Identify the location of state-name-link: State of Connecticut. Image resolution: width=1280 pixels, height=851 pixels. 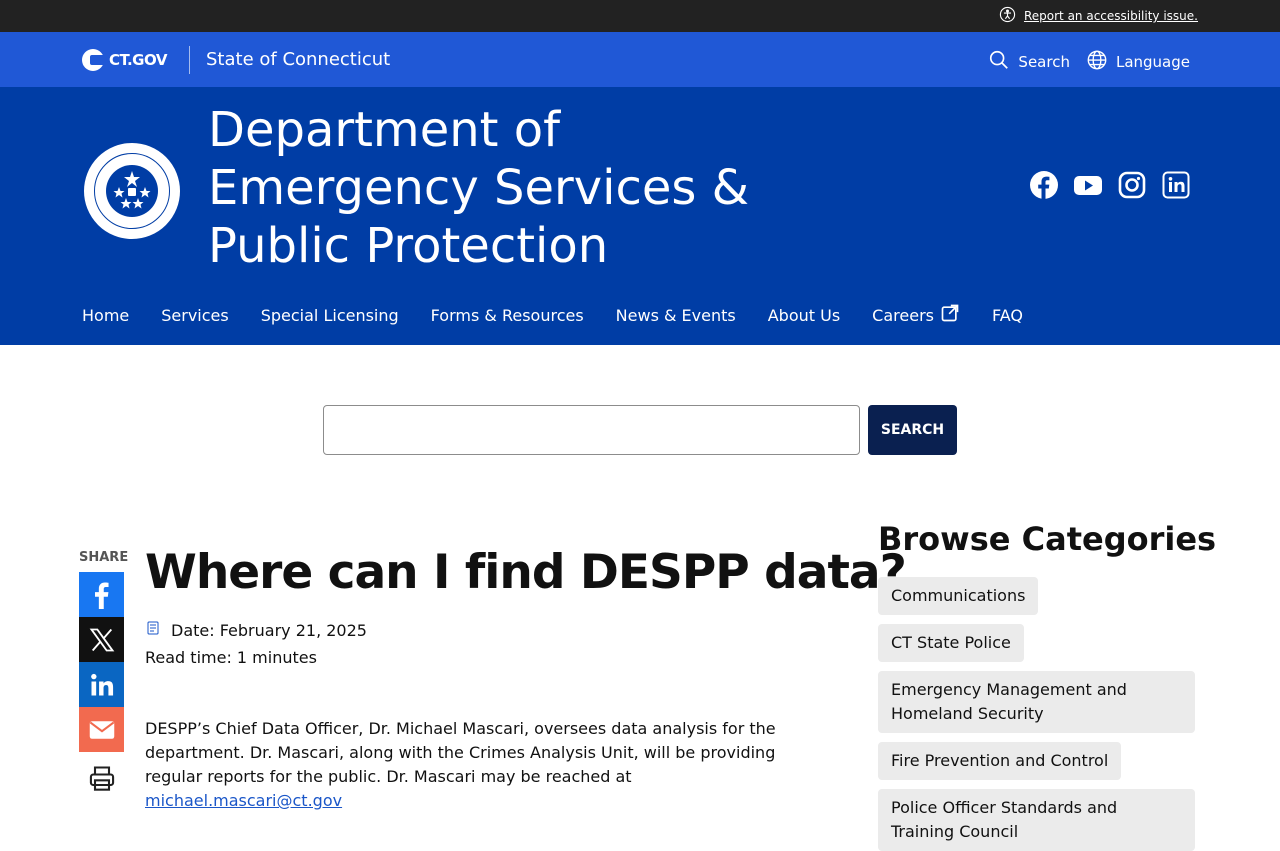
(298, 59).